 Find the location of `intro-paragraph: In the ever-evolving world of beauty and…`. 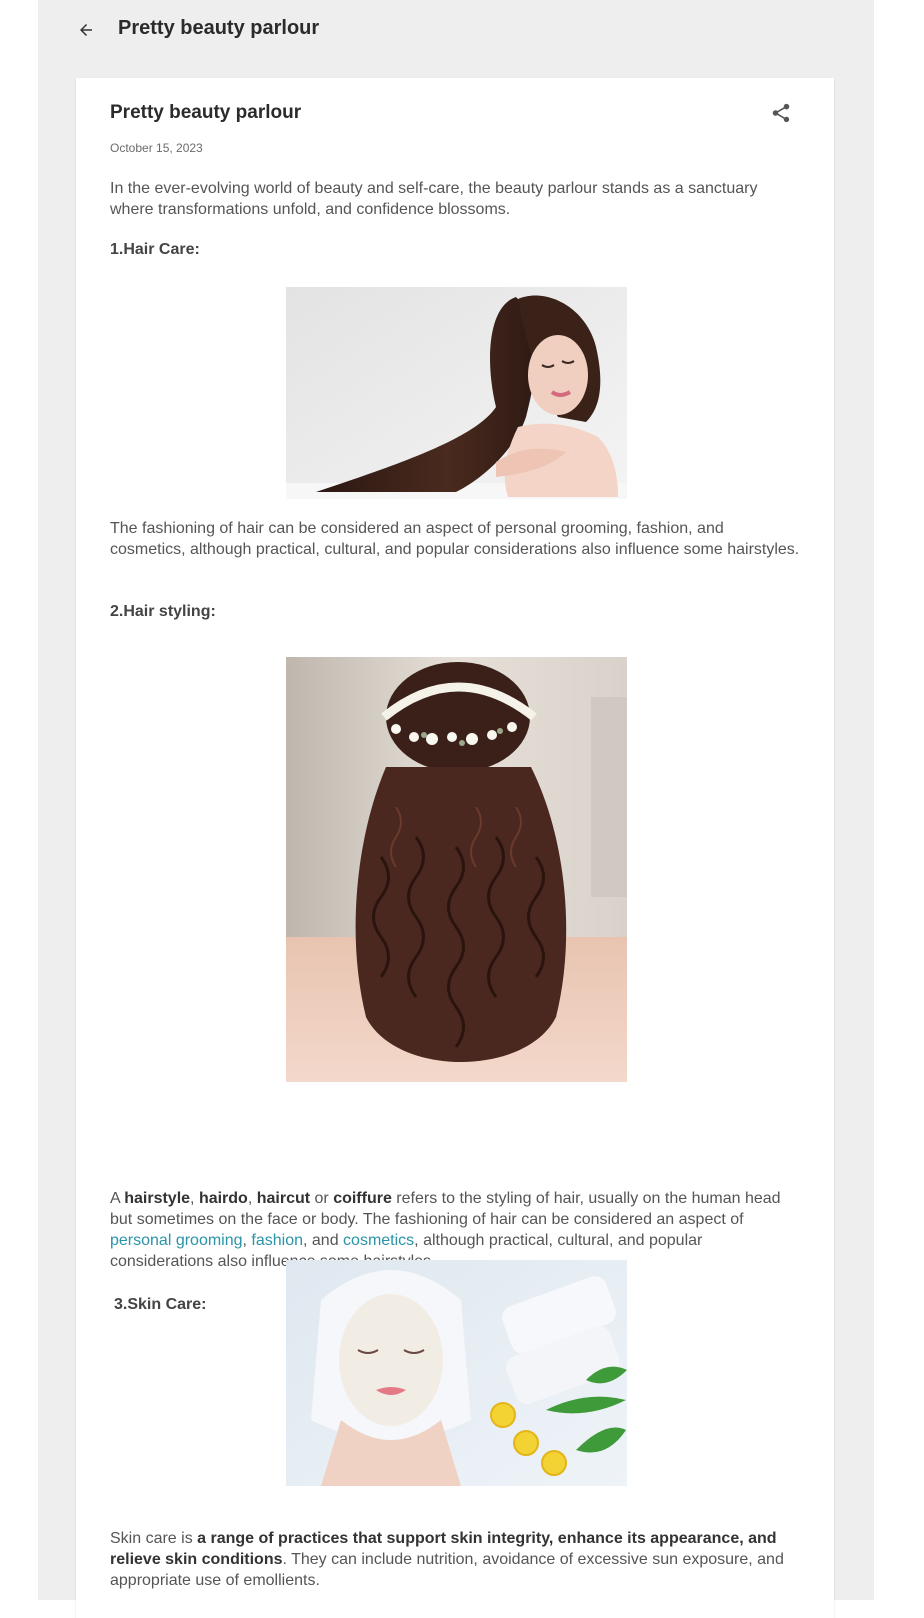

intro-paragraph: In the ever-evolving world of beauty and… is located at coordinates (434, 199).